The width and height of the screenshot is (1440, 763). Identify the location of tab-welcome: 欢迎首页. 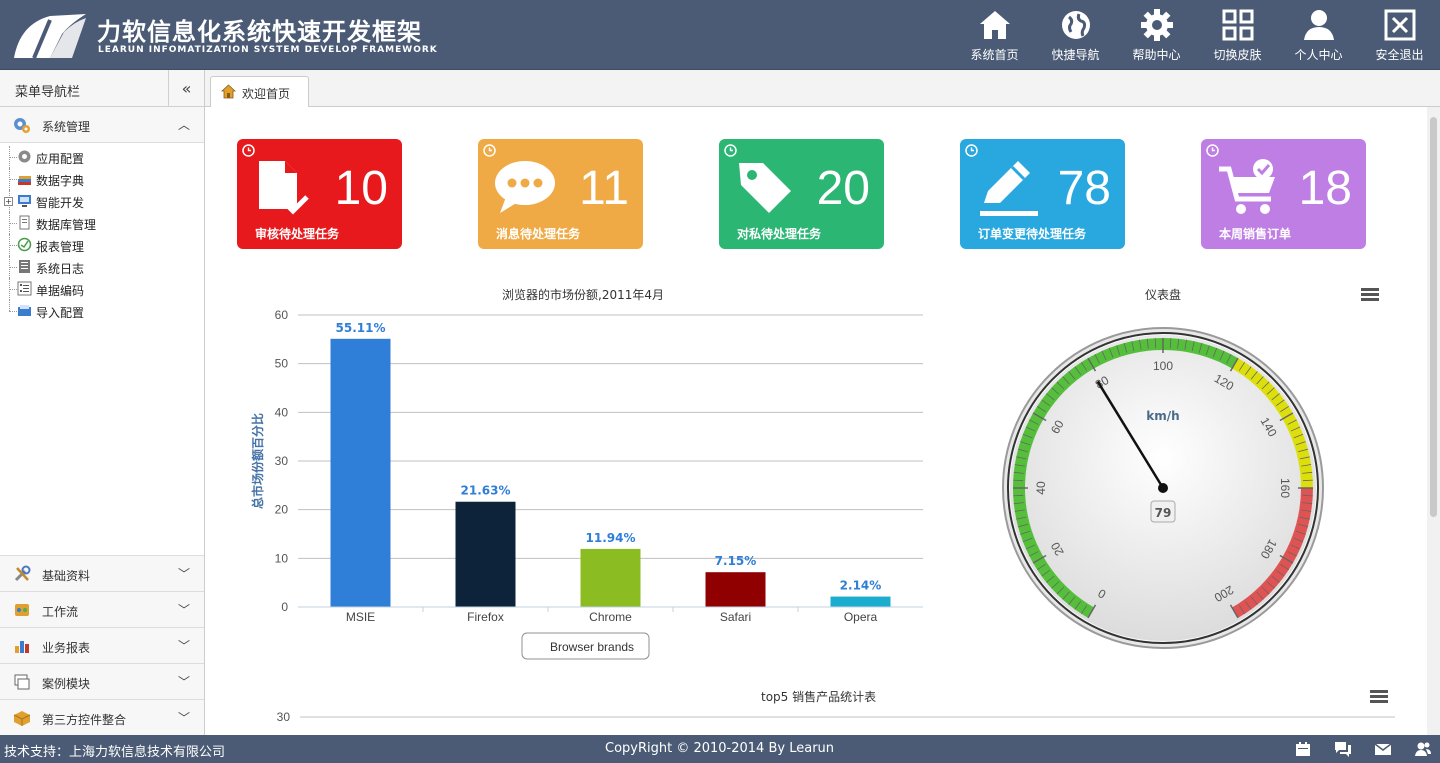
(259, 91).